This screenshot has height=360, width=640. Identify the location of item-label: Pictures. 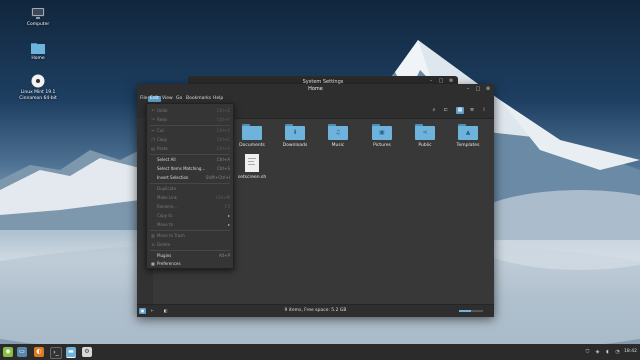
(382, 145).